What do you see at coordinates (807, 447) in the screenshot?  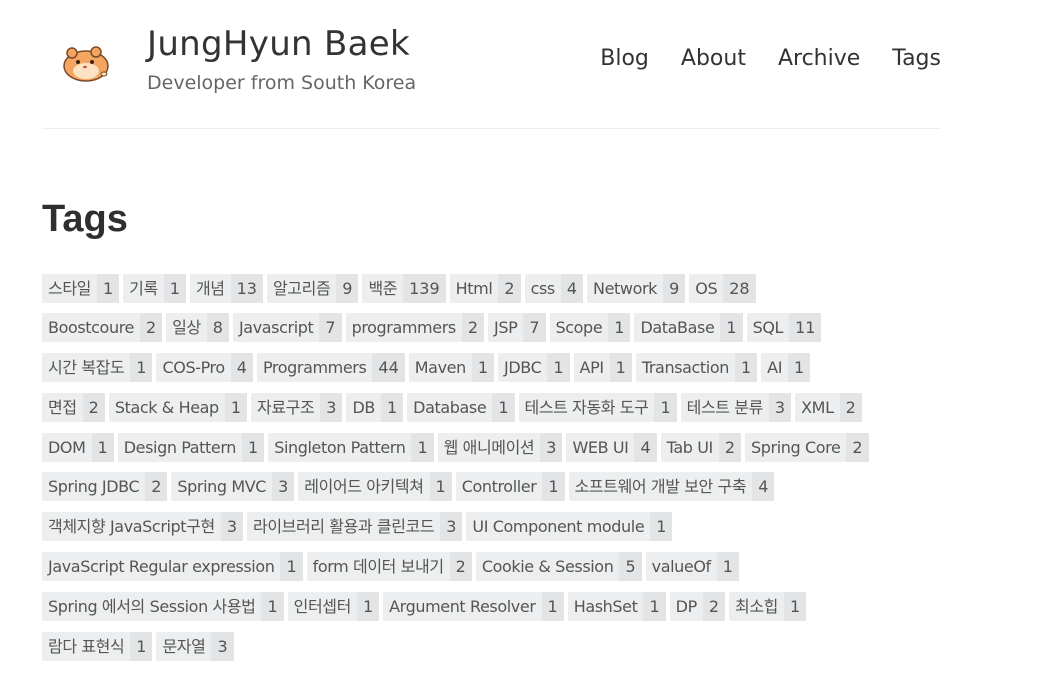 I see `tag-link: Spring Core 2` at bounding box center [807, 447].